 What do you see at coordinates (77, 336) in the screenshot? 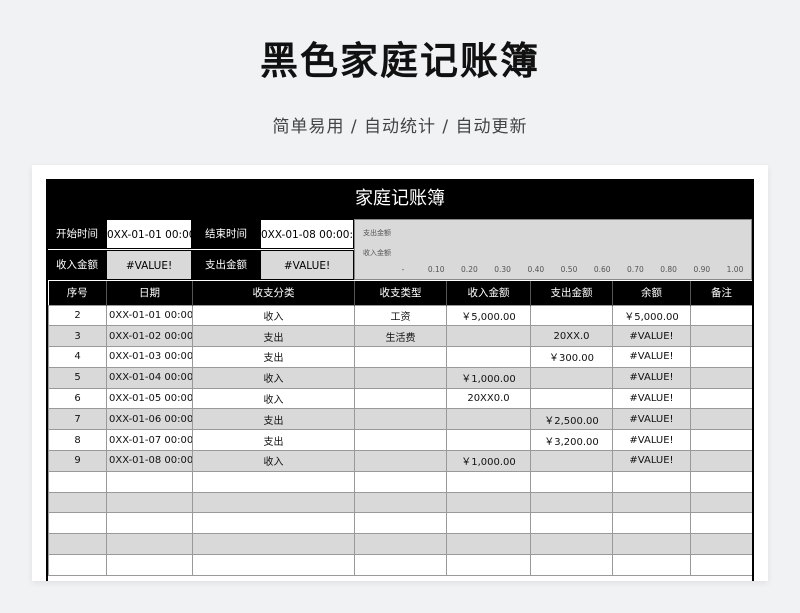
I see `table-cell: 3` at bounding box center [77, 336].